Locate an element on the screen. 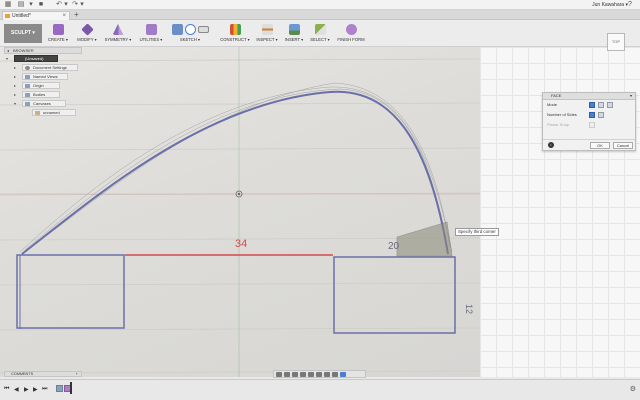 Image resolution: width=640 pixels, height=400 pixels. browser-header: ◂ BROWSER is located at coordinates (43, 50).